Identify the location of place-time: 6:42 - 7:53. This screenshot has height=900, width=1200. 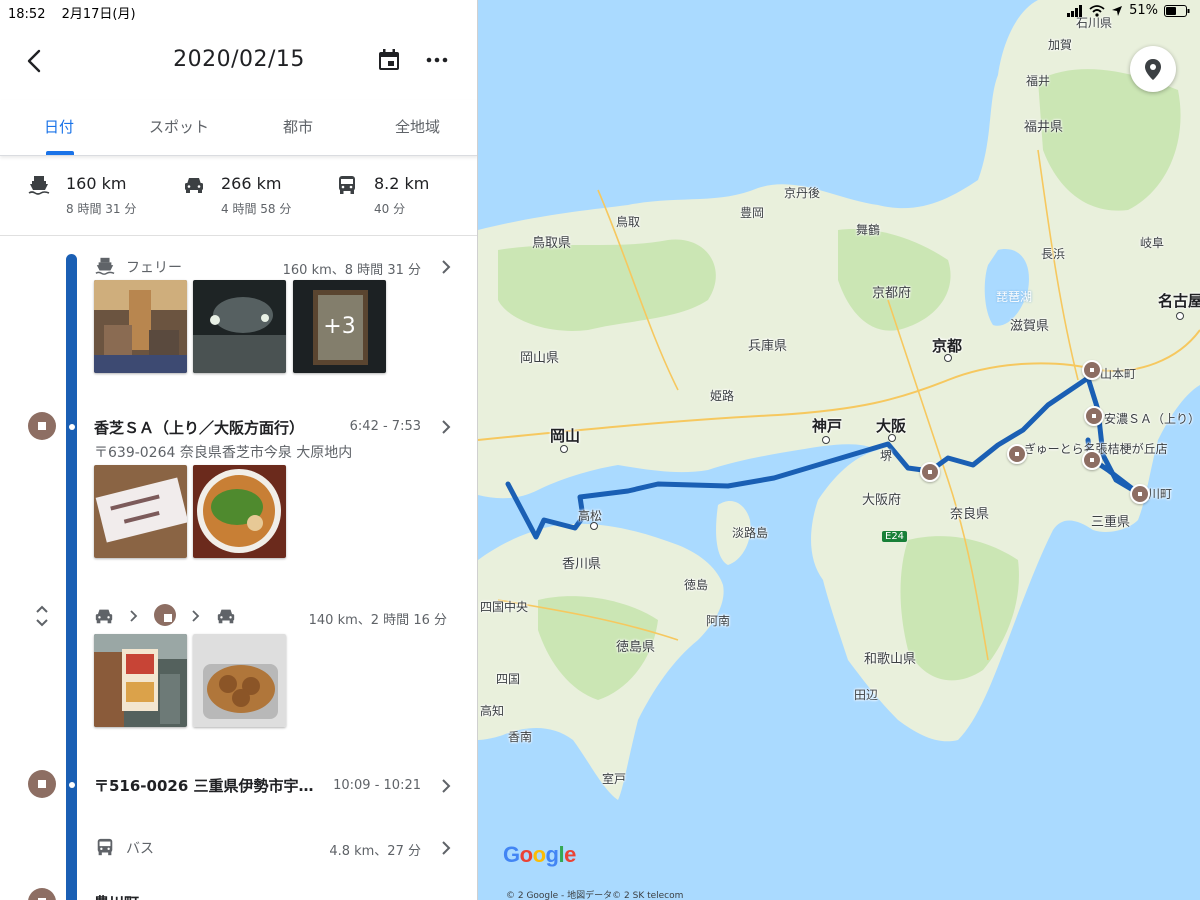
(385, 426).